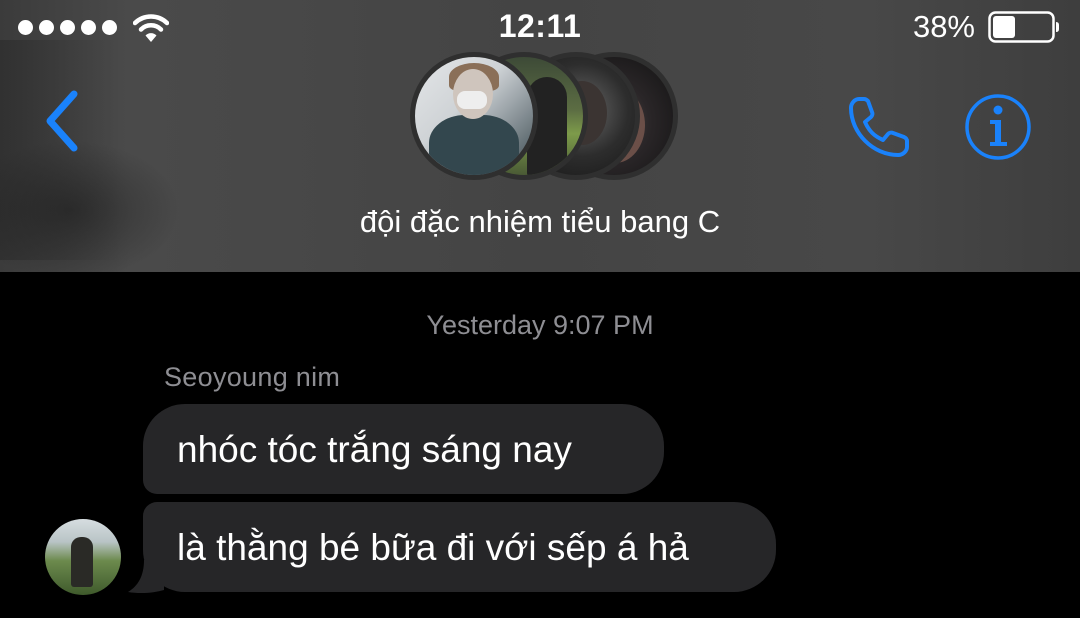 This screenshot has width=1080, height=618. What do you see at coordinates (1023, 27) in the screenshot?
I see `battery-icon` at bounding box center [1023, 27].